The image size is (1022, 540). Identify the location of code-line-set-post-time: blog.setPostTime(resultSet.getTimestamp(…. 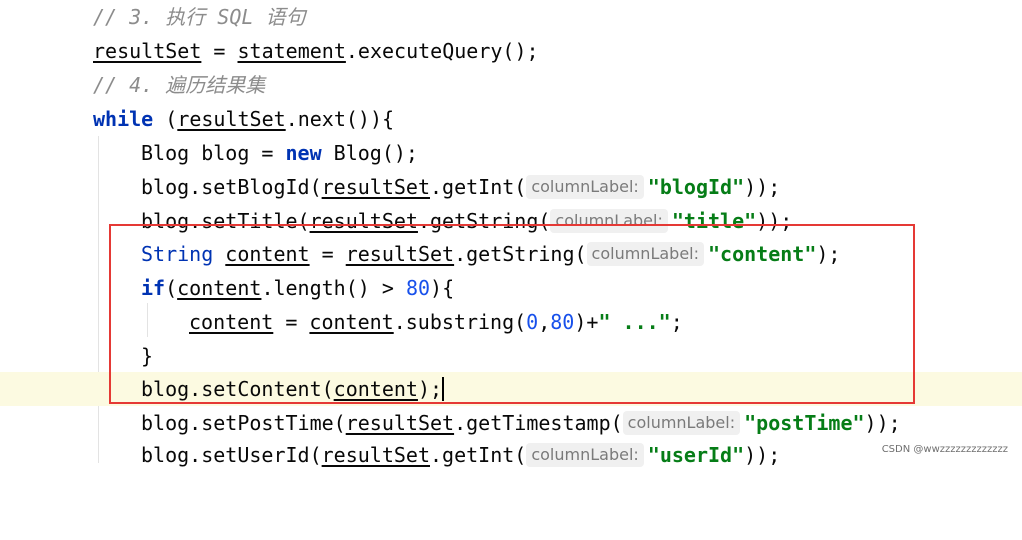
(511, 423).